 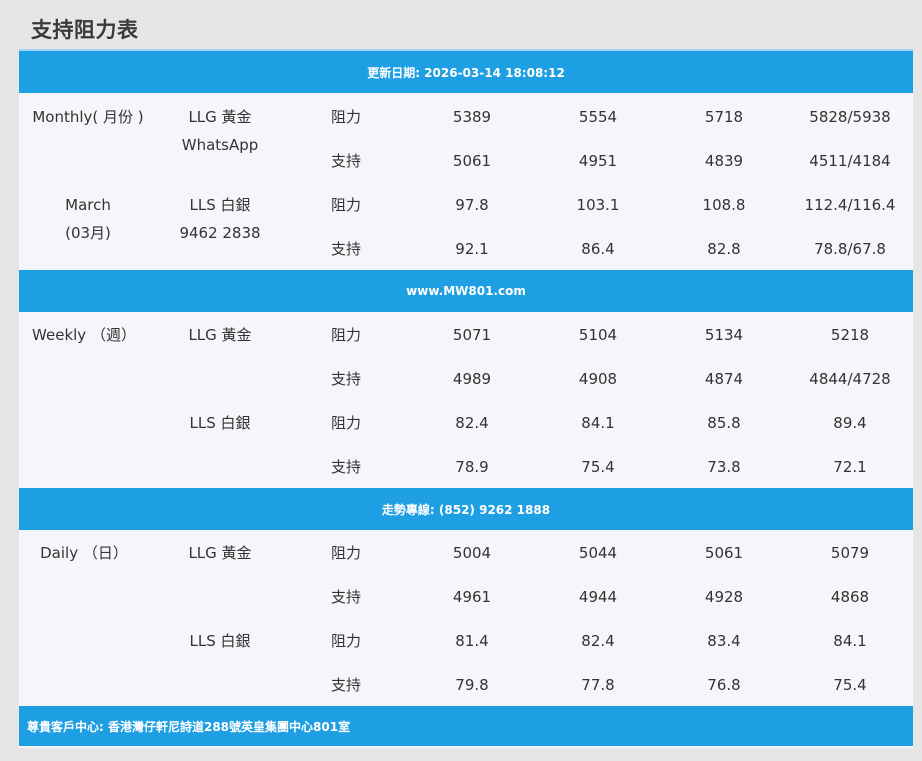 What do you see at coordinates (724, 249) in the screenshot?
I see `value-cell: 82.8` at bounding box center [724, 249].